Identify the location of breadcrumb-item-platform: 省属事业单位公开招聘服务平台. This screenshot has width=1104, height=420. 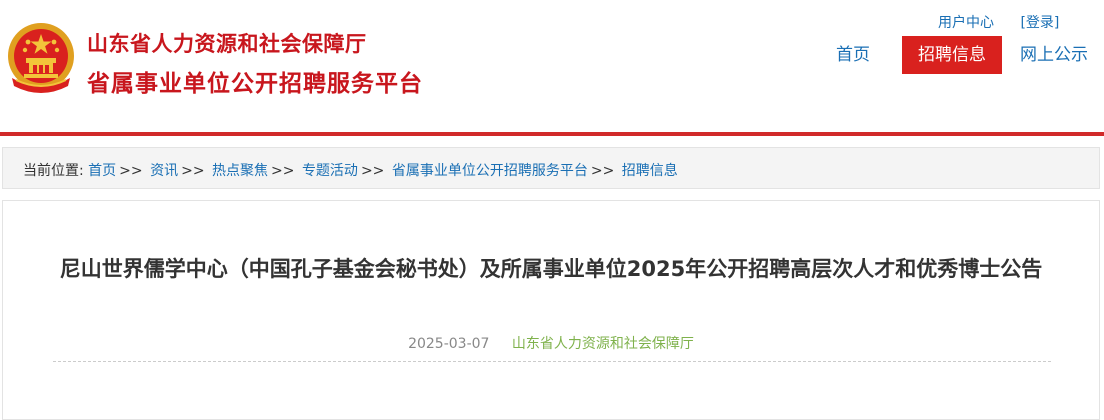
(490, 171).